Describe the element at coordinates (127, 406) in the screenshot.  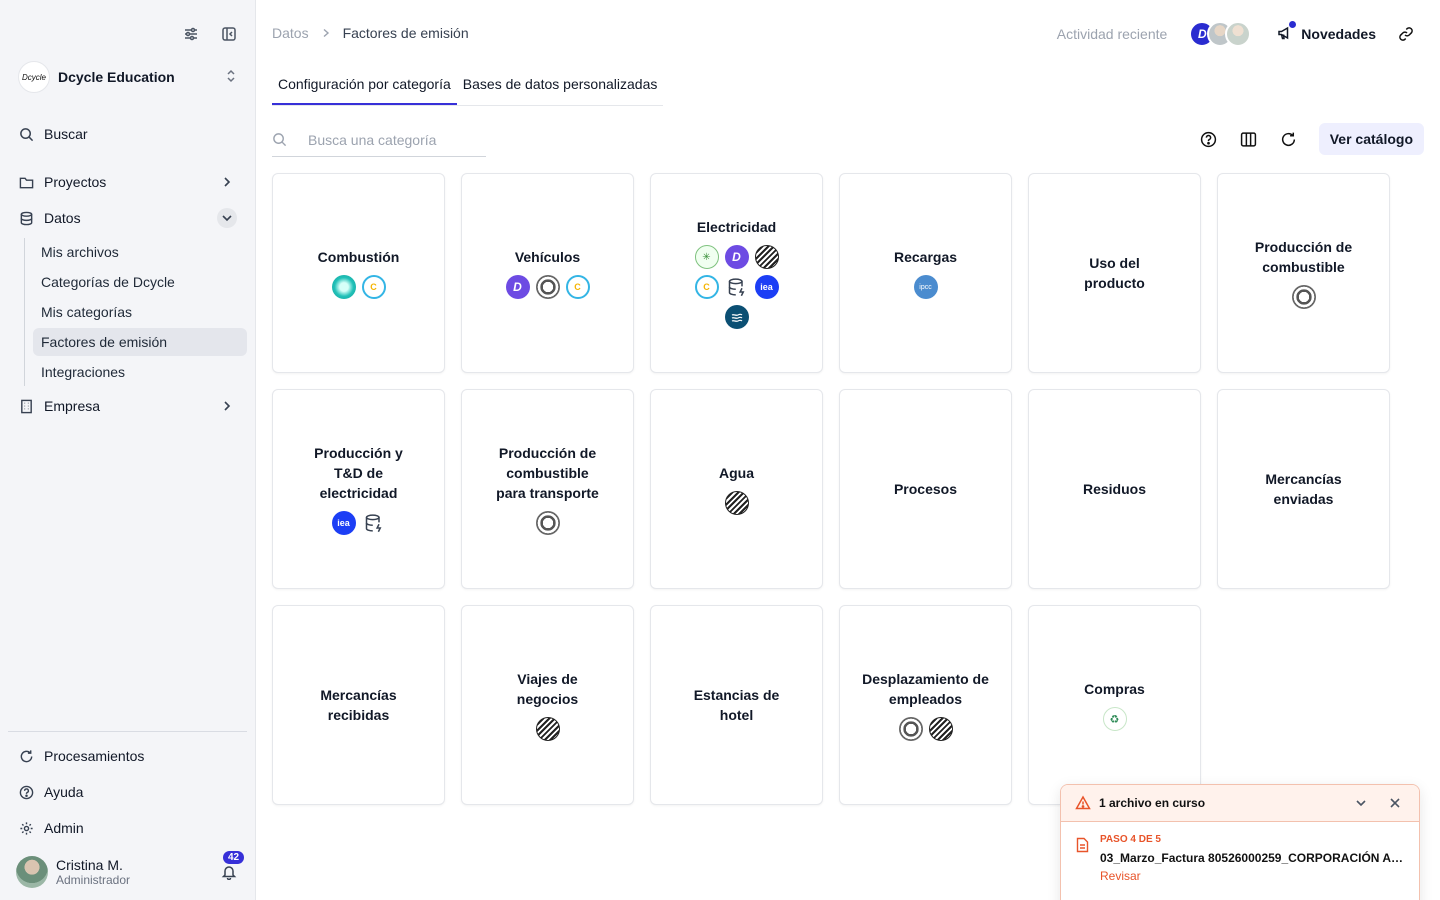
I see `sidebar-item-company: Empresa` at that location.